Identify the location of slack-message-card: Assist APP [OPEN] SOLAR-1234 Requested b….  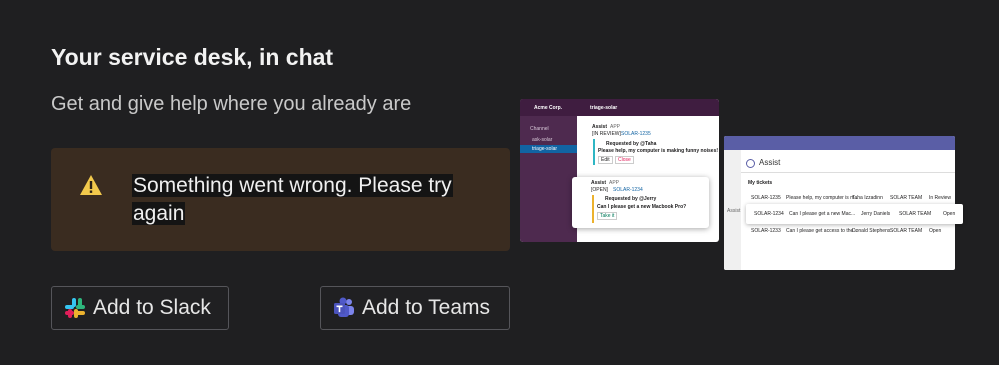
(640, 202).